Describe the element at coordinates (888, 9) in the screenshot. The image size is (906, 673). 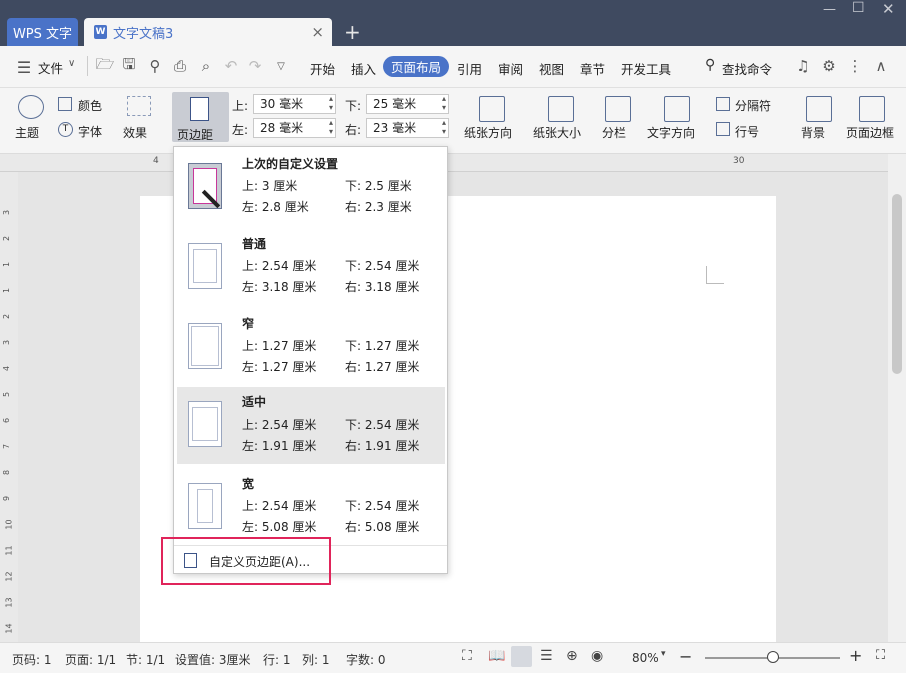
I see `close-window-icon: ✕` at that location.